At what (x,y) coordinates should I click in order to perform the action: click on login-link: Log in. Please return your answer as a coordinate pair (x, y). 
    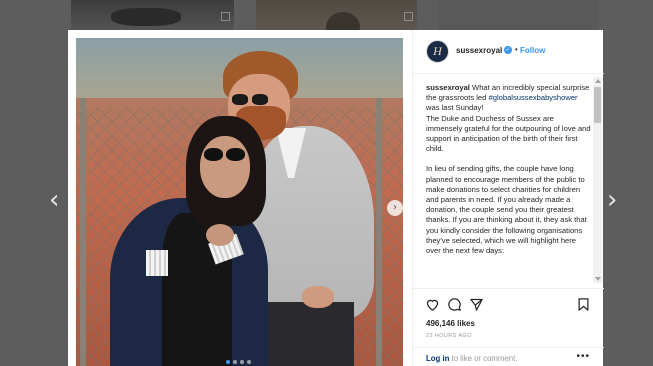
    Looking at the image, I should click on (437, 358).